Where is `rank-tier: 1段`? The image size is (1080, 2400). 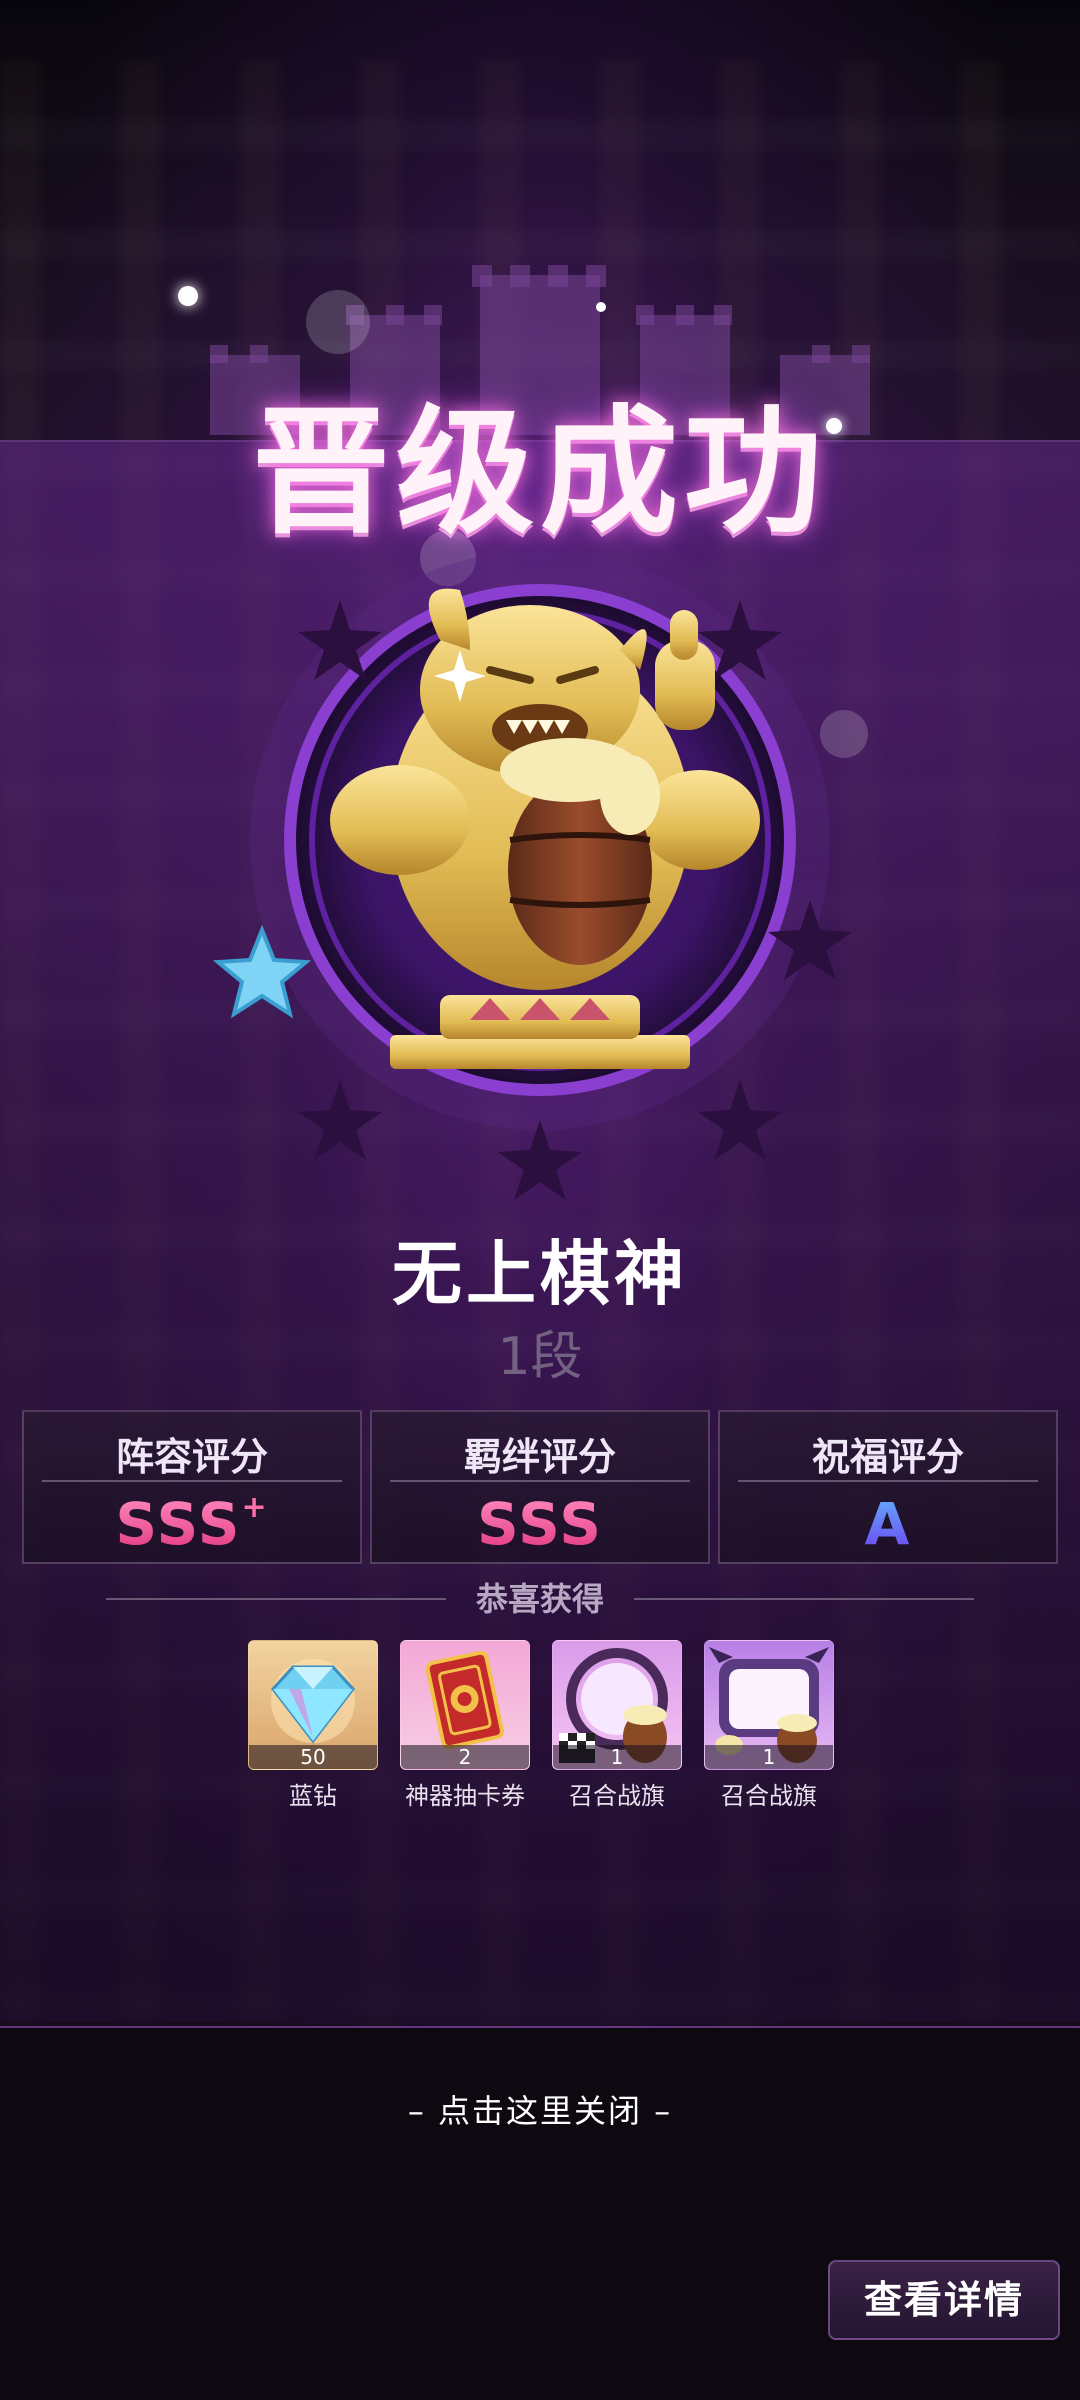 rank-tier: 1段 is located at coordinates (540, 1357).